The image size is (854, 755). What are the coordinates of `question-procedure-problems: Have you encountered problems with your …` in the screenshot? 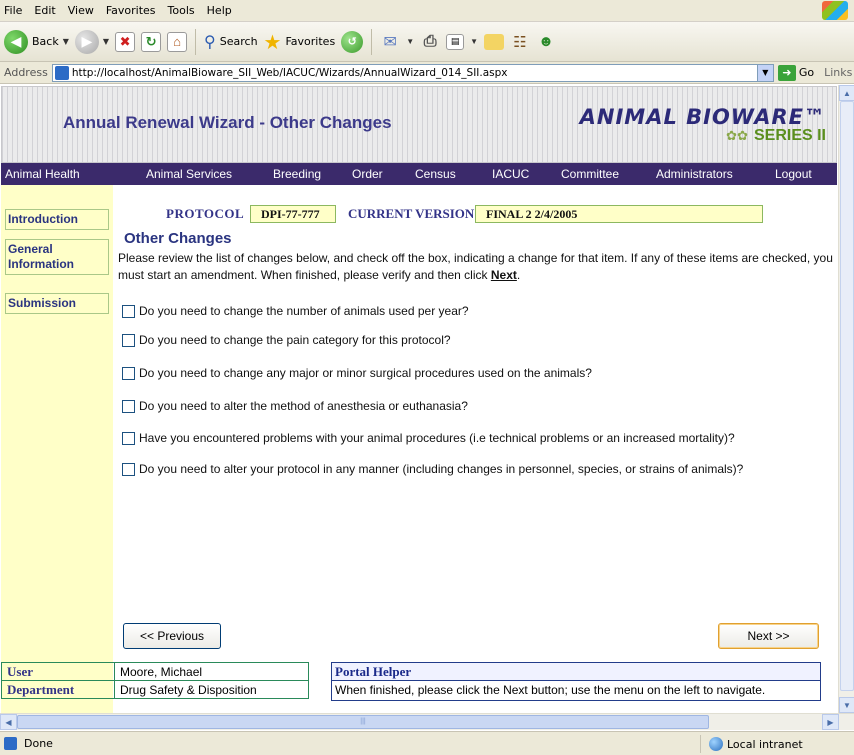 It's located at (428, 438).